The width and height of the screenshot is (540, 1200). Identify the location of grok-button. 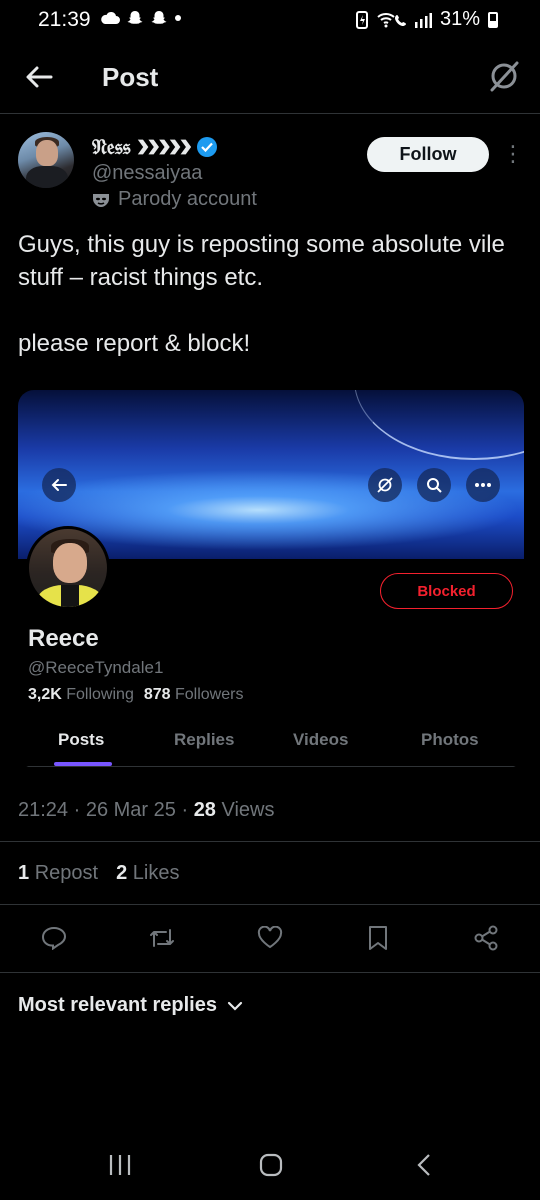
(504, 76).